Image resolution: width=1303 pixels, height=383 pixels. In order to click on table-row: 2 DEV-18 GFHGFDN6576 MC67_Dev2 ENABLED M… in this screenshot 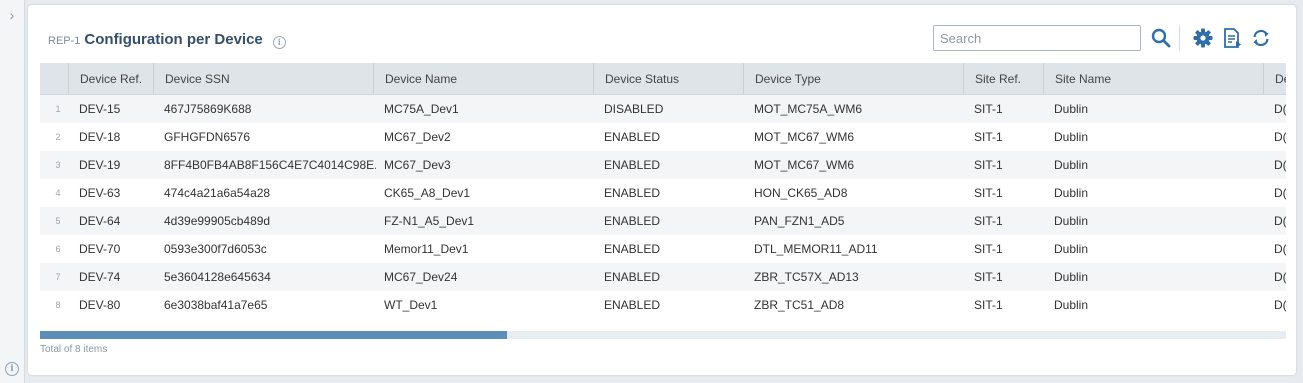, I will do `click(663, 137)`.